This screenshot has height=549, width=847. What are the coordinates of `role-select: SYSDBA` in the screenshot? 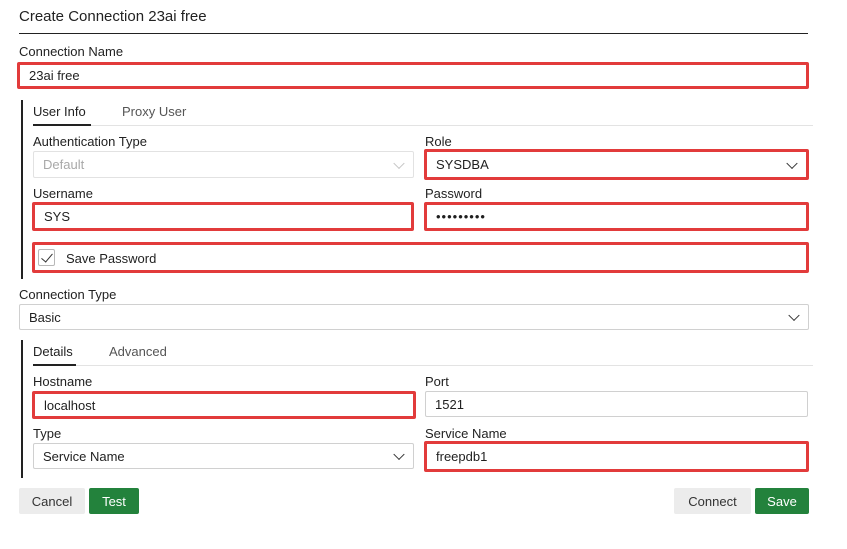 It's located at (616, 164).